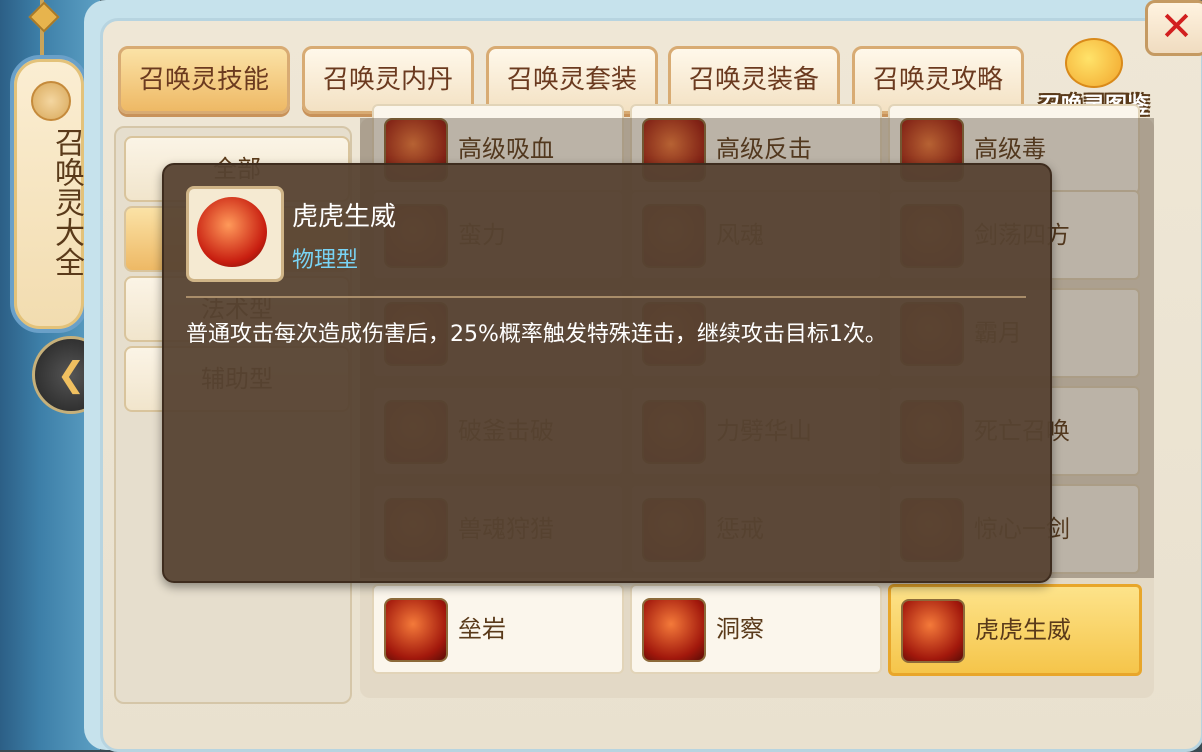  I want to click on tooltip-skill-name: 虎虎生威, so click(344, 217).